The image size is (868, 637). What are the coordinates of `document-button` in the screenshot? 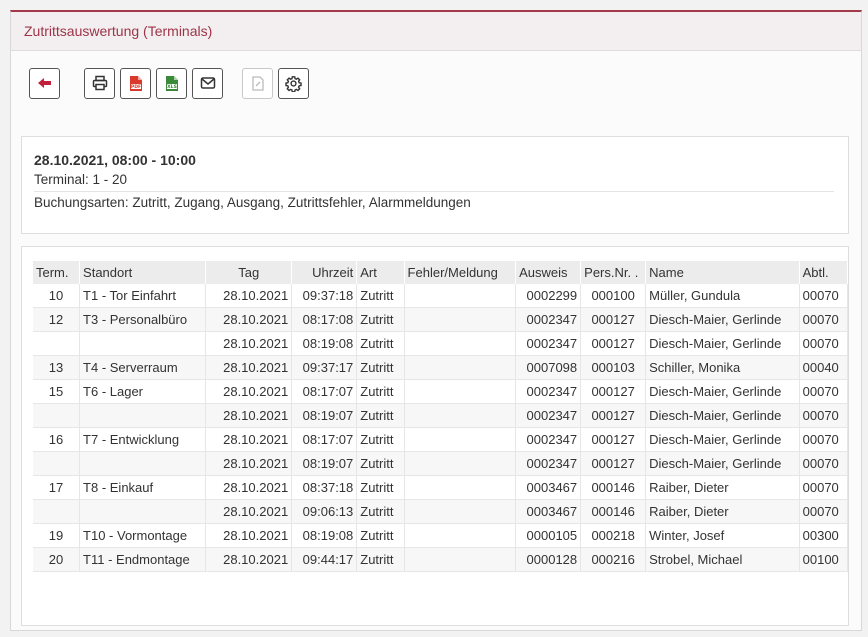 It's located at (257, 83).